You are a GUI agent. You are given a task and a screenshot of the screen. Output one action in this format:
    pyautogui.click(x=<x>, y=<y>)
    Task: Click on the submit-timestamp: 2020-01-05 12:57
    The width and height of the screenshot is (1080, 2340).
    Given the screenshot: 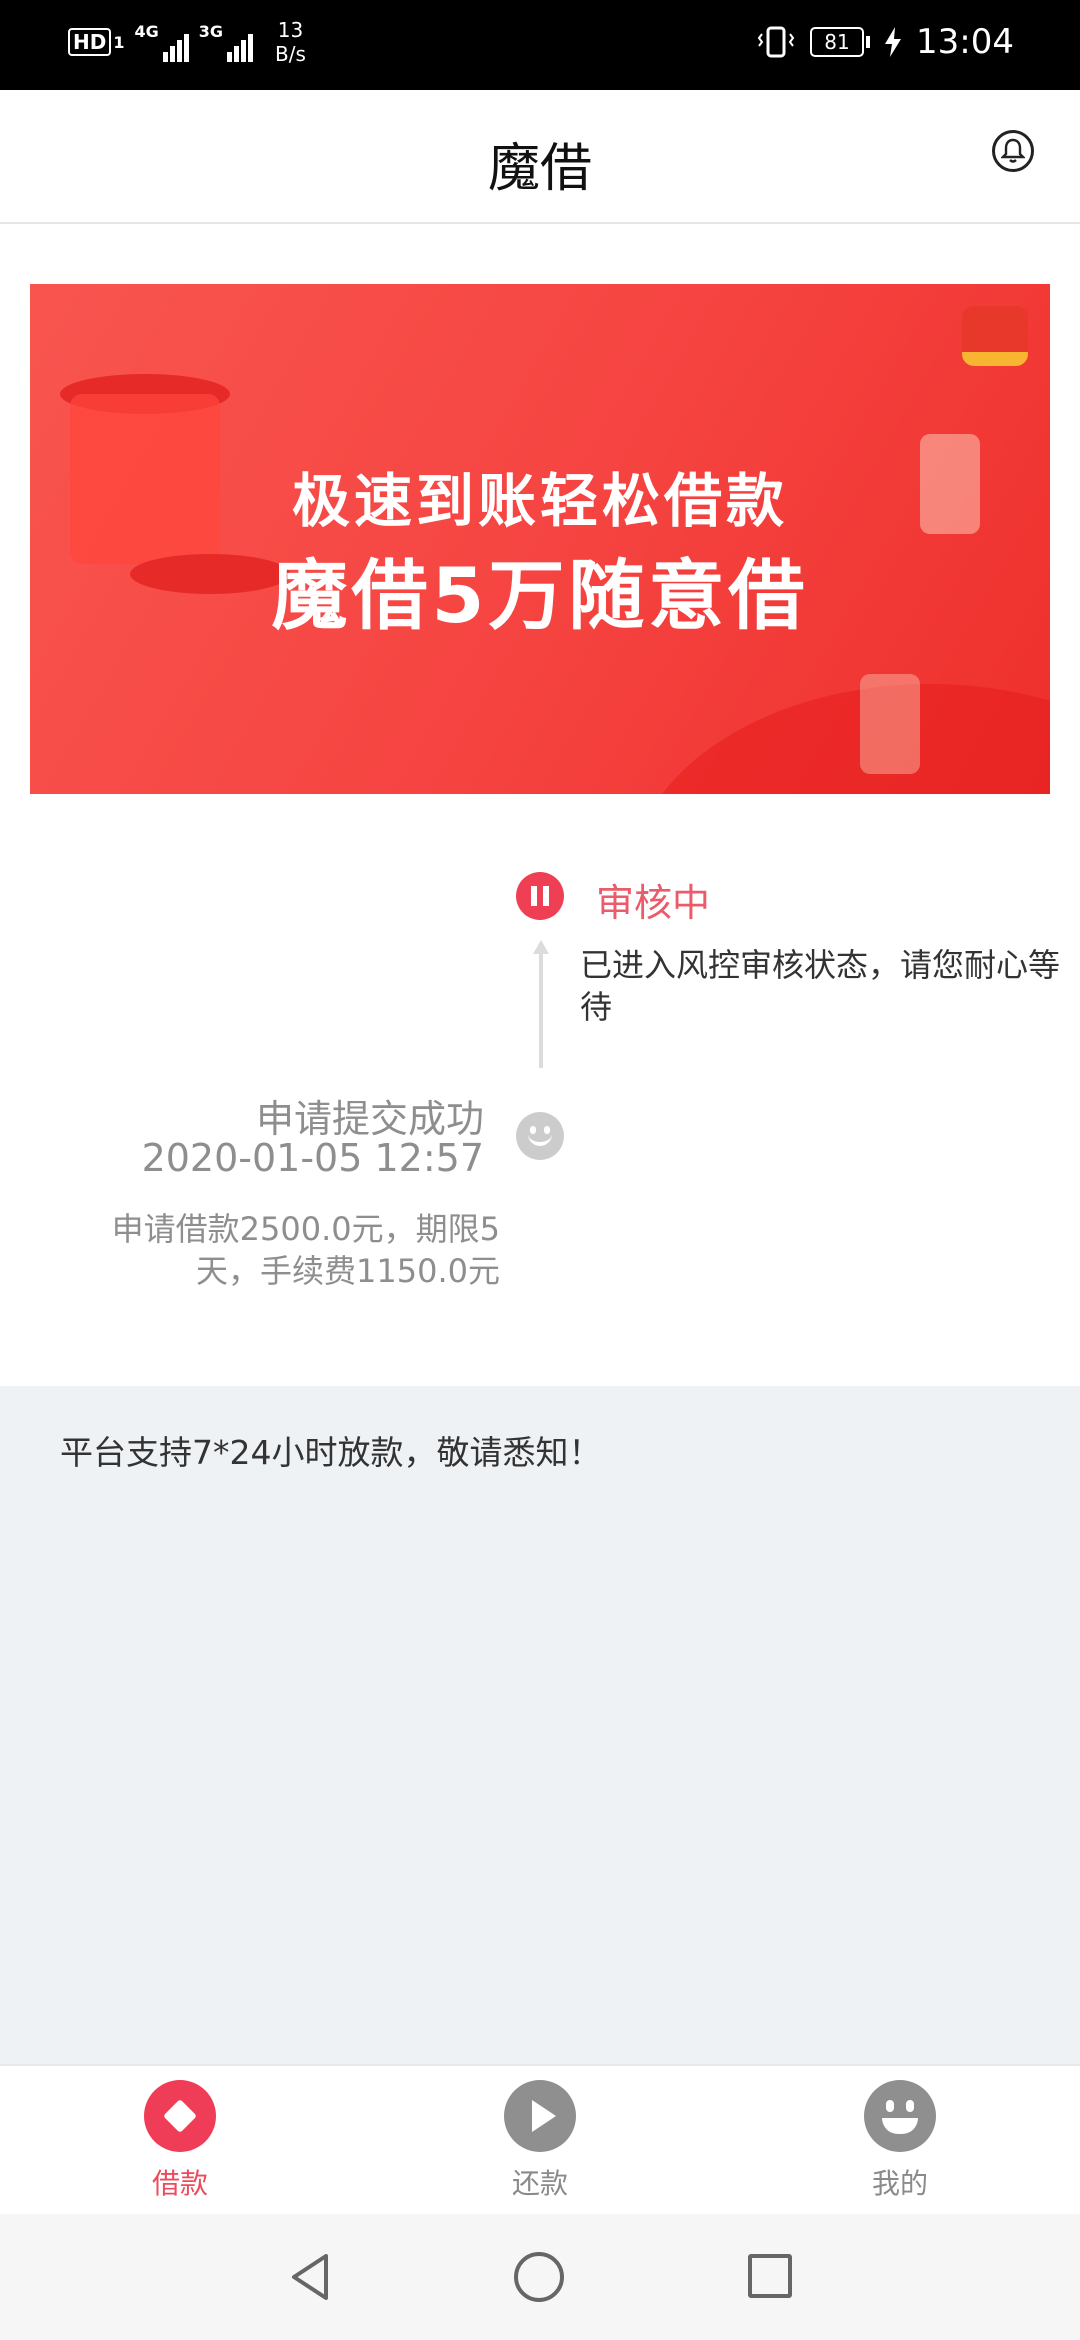 What is the action you would take?
    pyautogui.click(x=312, y=1158)
    